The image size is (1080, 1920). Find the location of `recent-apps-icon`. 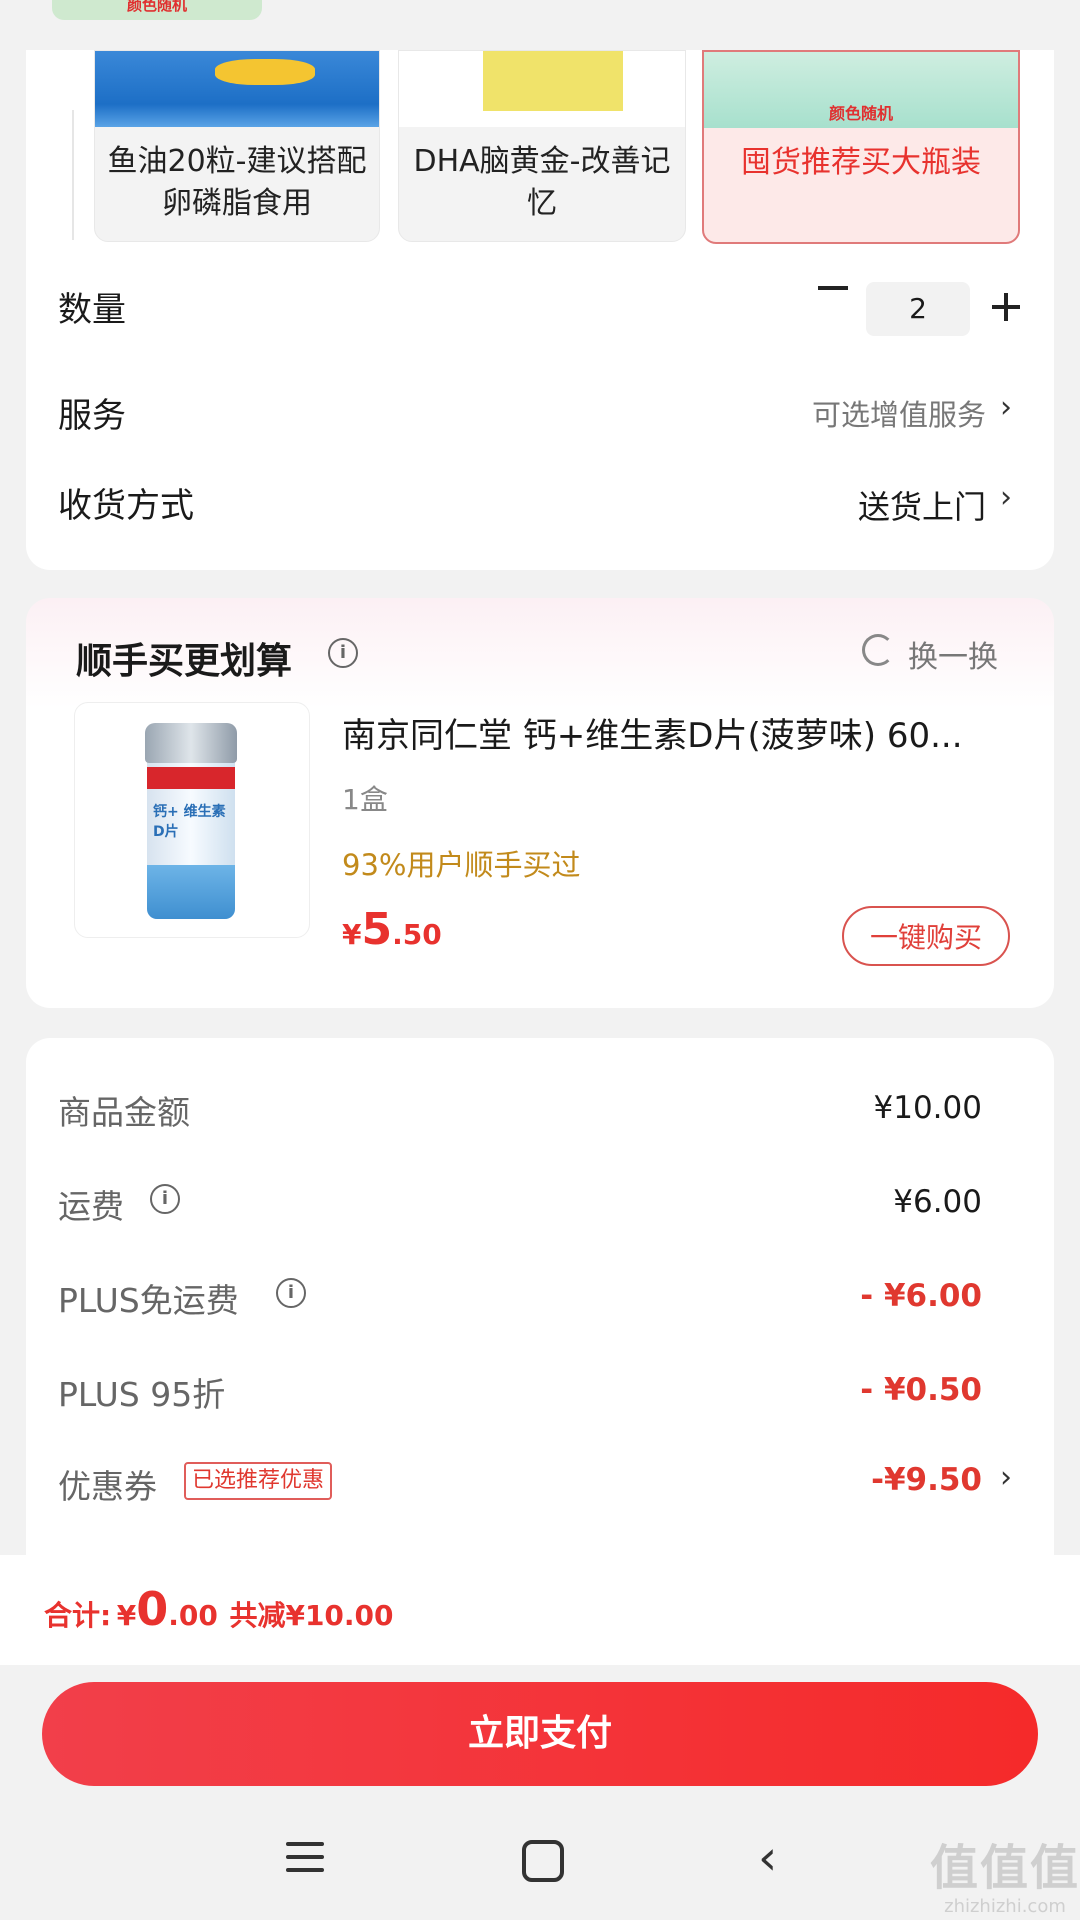

recent-apps-icon is located at coordinates (305, 1861).